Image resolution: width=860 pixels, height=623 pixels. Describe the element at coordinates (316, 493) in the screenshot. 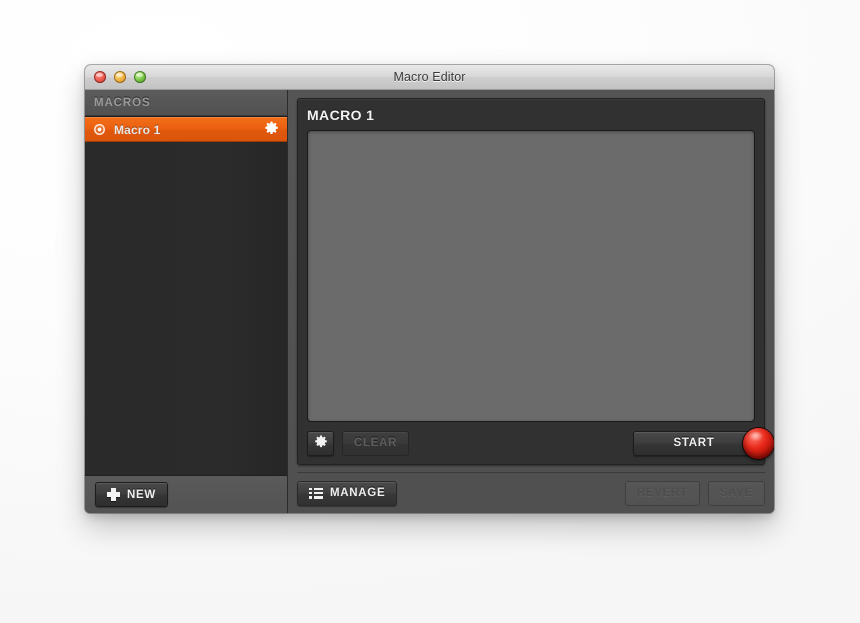

I see `list-icon` at that location.